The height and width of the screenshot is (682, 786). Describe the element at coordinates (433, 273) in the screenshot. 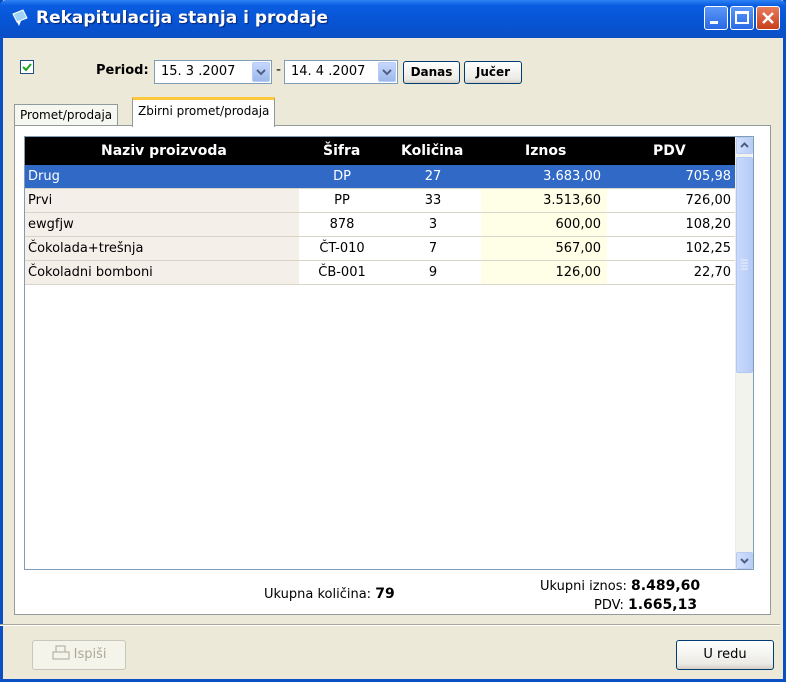

I see `cell-kolicina: 9` at that location.